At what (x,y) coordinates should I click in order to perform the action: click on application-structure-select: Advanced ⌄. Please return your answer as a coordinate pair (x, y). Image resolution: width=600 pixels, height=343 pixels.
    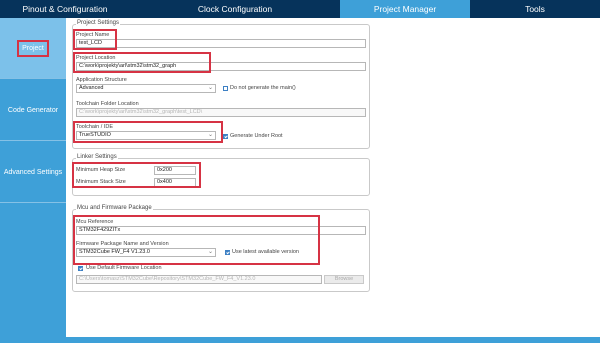
    Looking at the image, I should click on (146, 88).